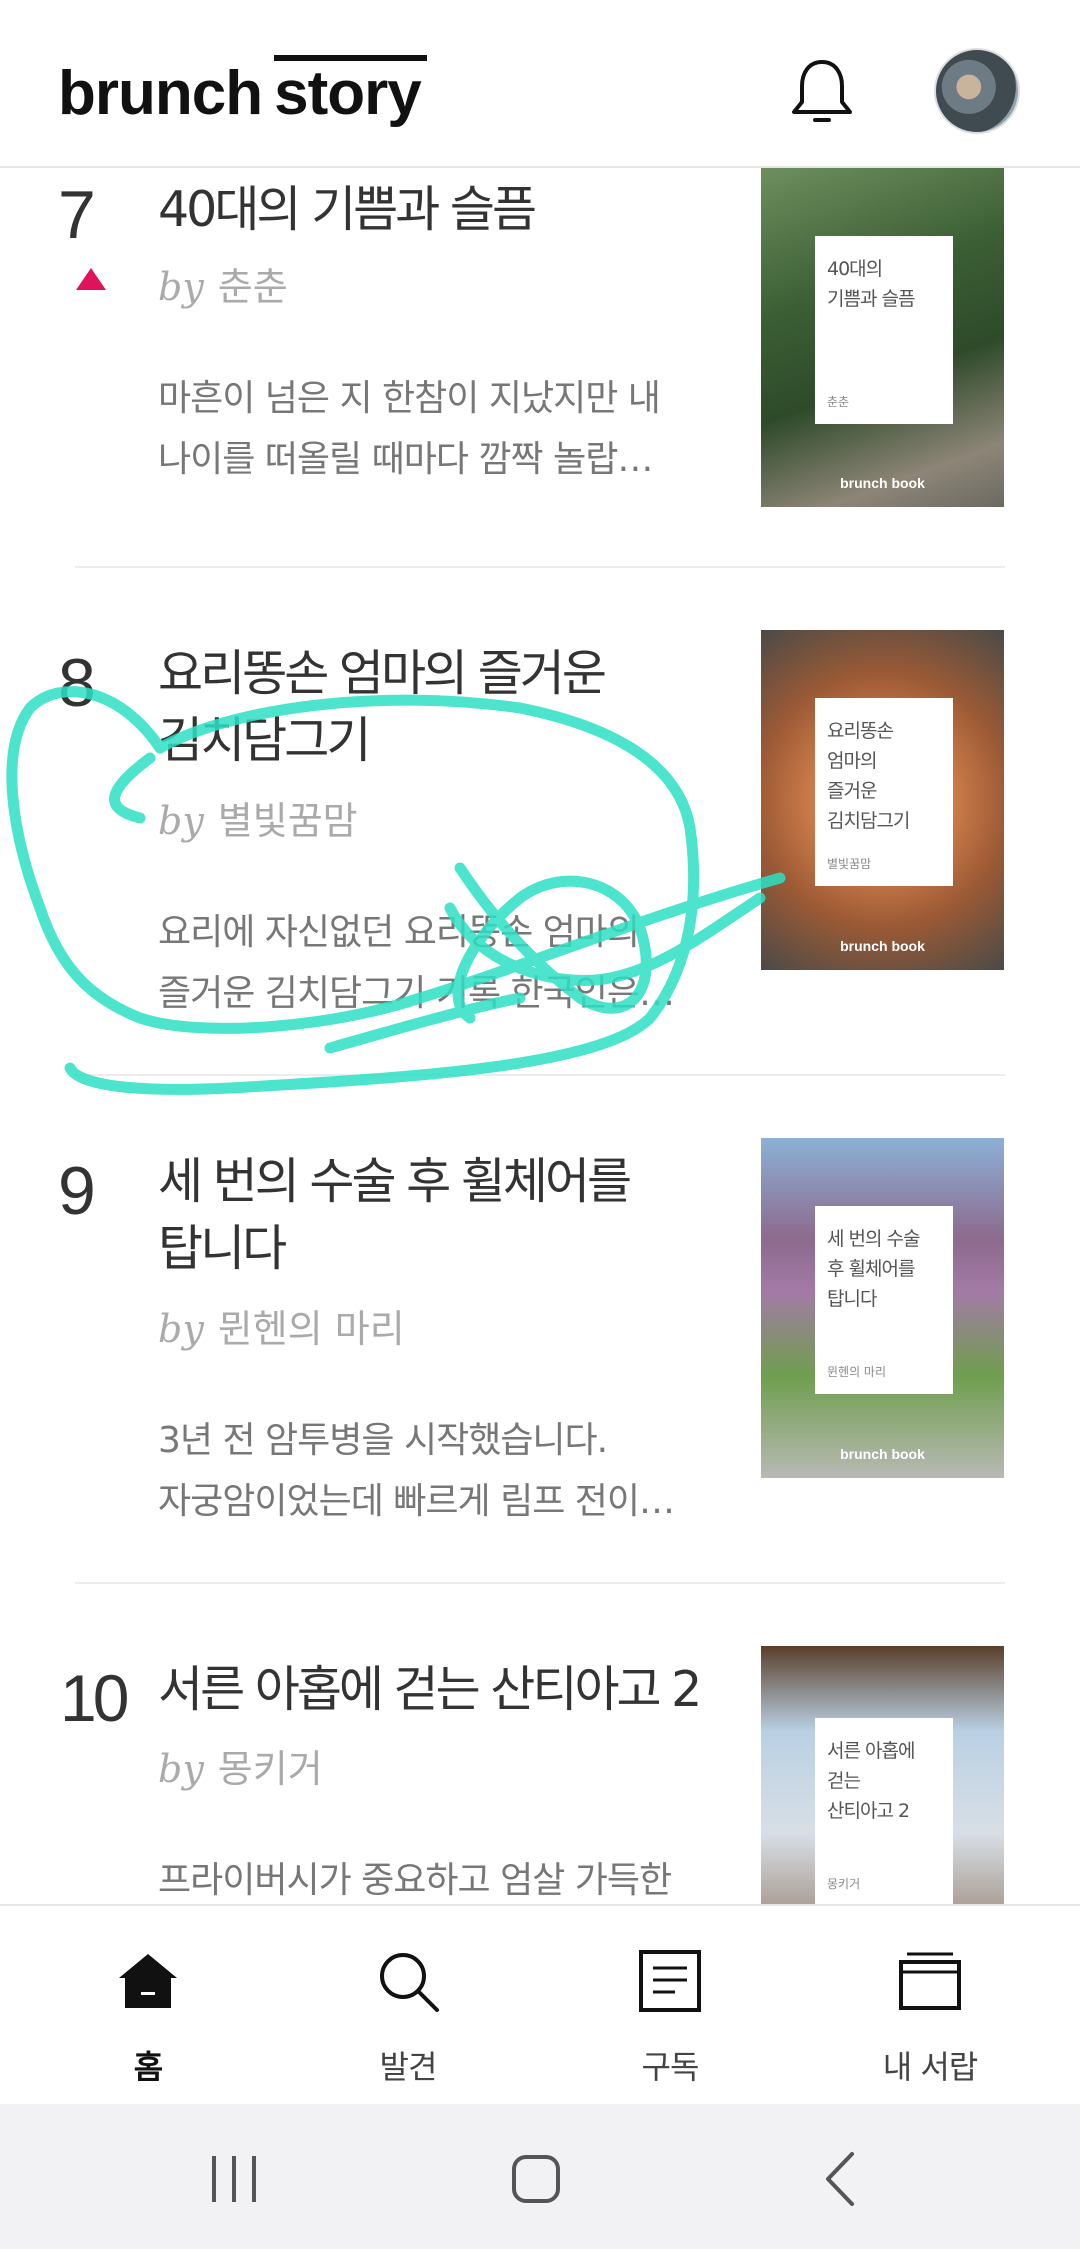 The width and height of the screenshot is (1080, 2249). What do you see at coordinates (540, 84) in the screenshot?
I see `app-header: brunch story` at bounding box center [540, 84].